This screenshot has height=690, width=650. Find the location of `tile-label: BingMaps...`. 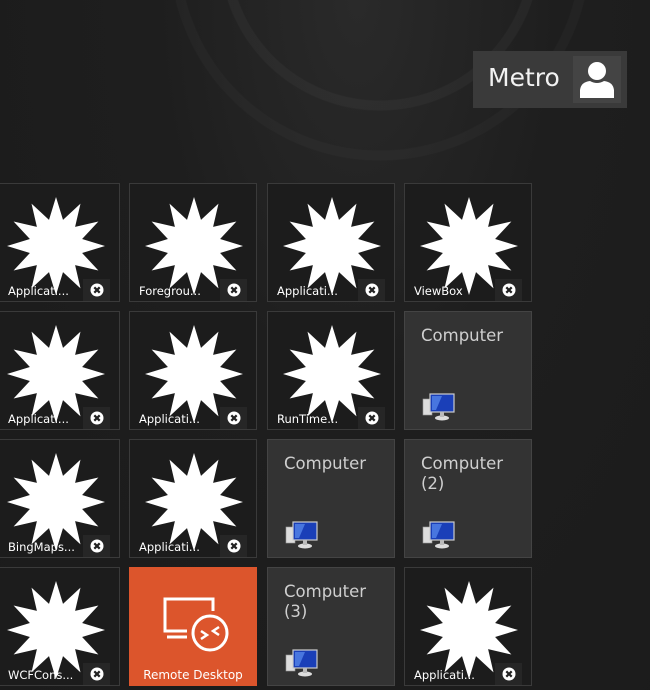

tile-label: BingMaps... is located at coordinates (41, 547).